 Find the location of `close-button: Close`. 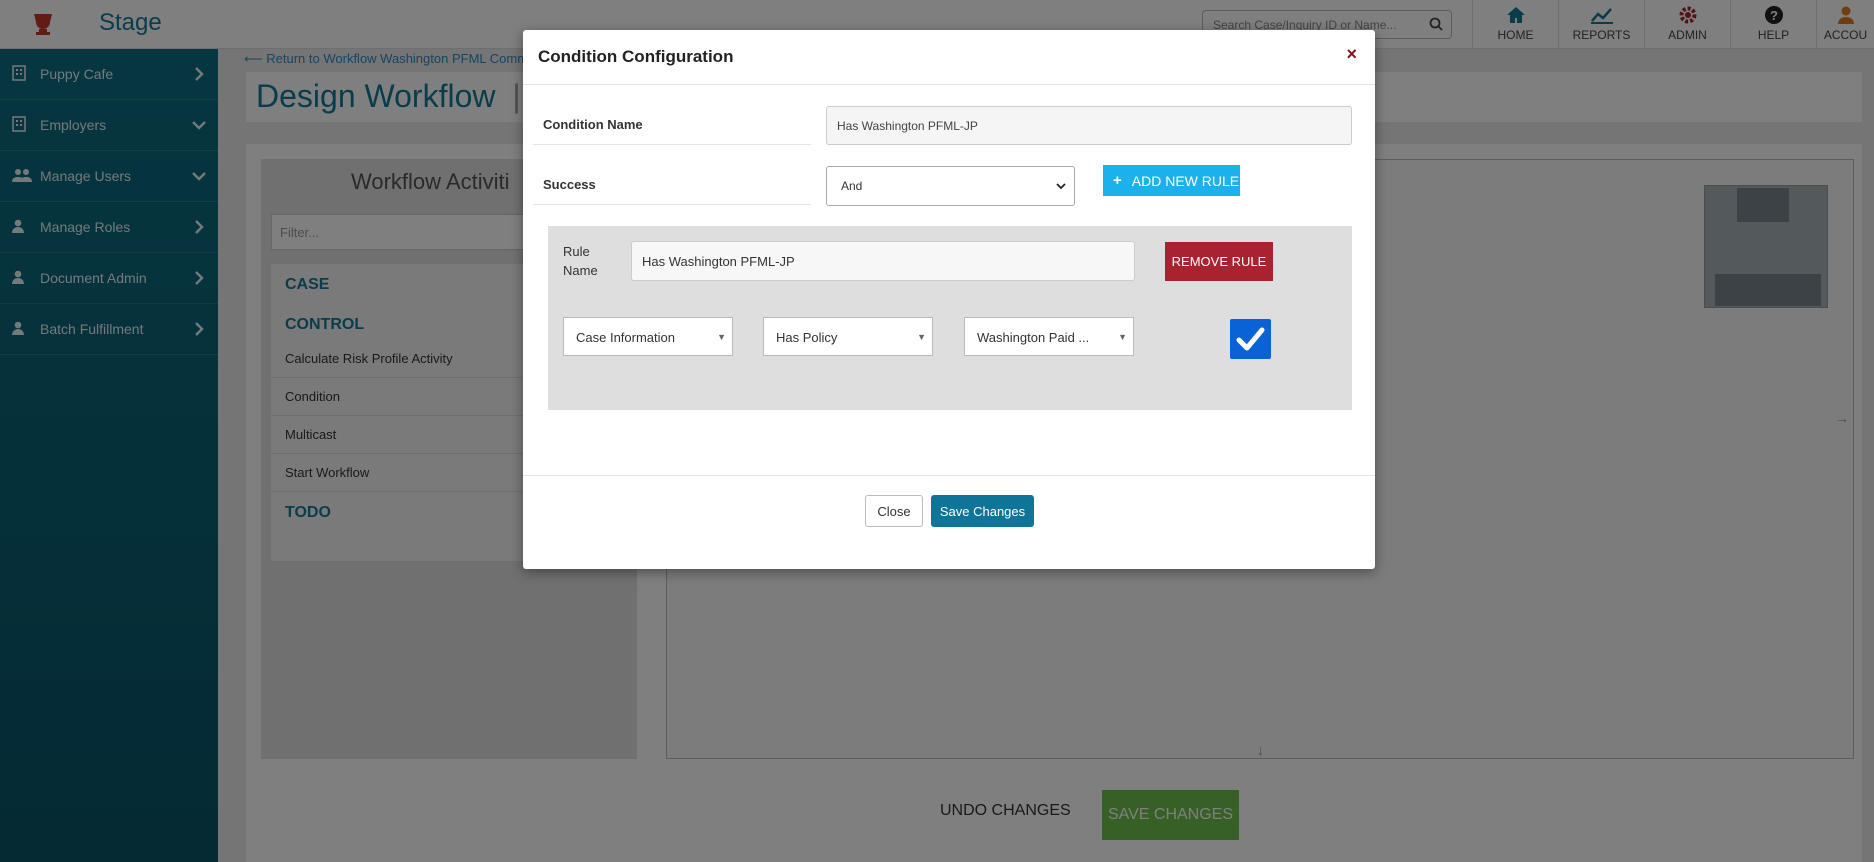

close-button: Close is located at coordinates (894, 511).